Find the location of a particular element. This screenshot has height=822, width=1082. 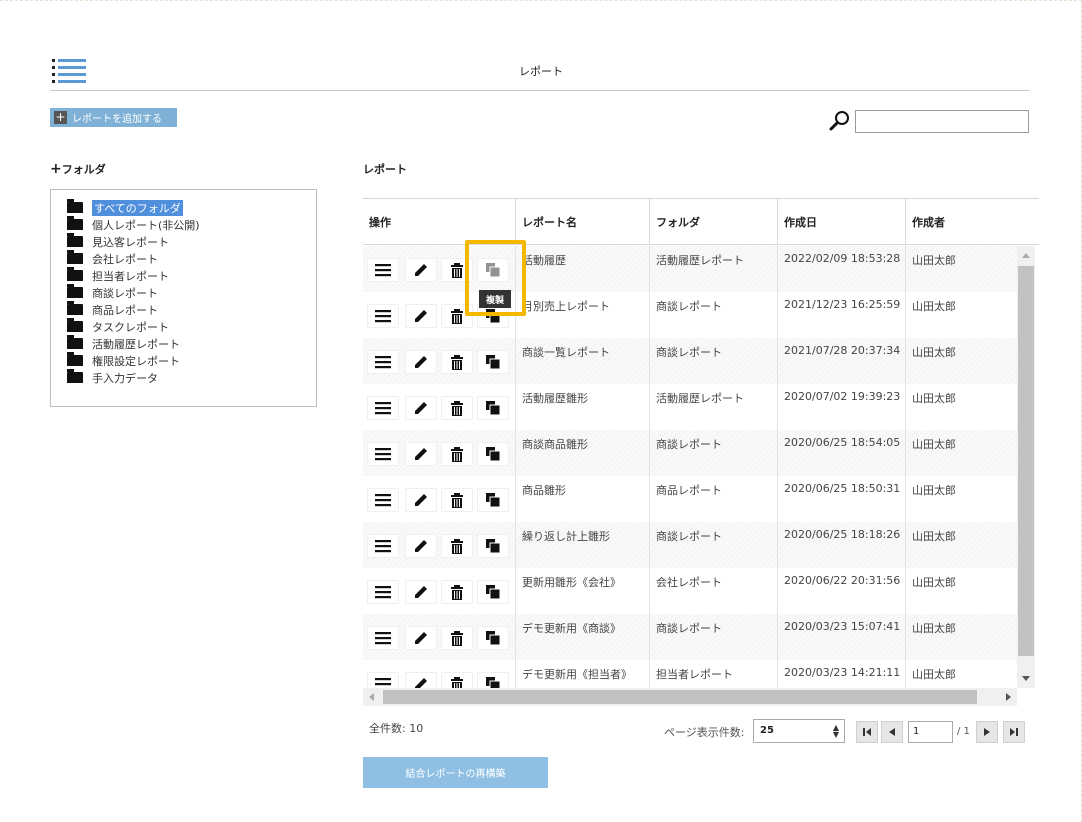

prev-page-button is located at coordinates (892, 732).